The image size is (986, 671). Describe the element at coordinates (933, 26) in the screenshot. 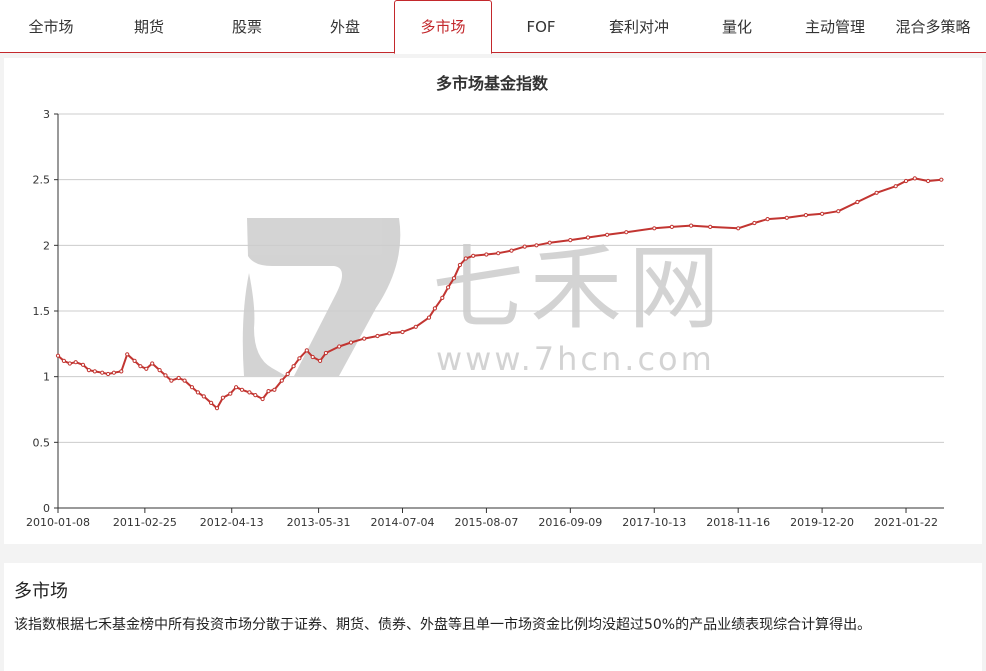

I see `tab-mixed-strategy: 混合多策略` at that location.